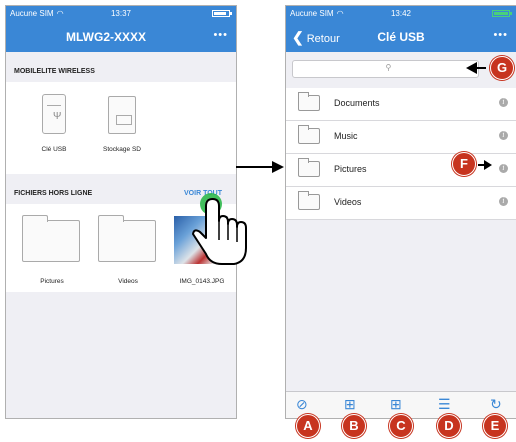  I want to click on refresh-icon: ↻, so click(496, 404).